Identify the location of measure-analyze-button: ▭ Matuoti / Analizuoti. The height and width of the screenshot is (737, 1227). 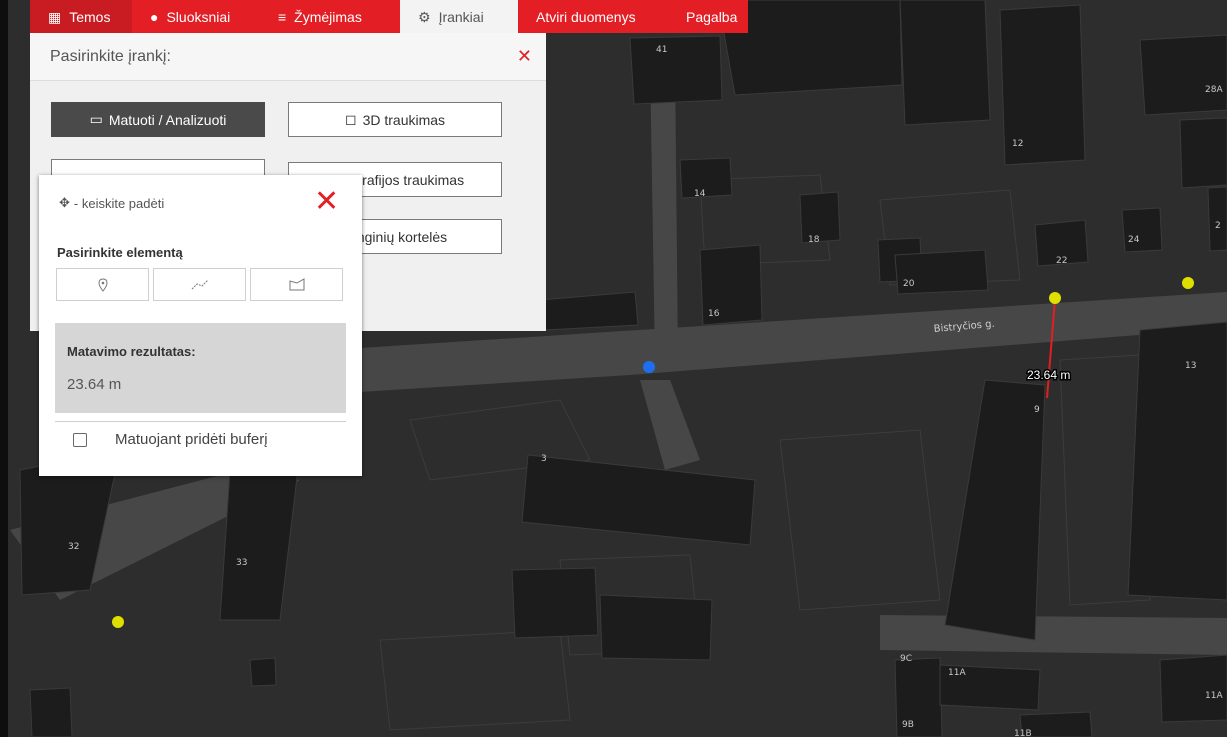
(158, 119).